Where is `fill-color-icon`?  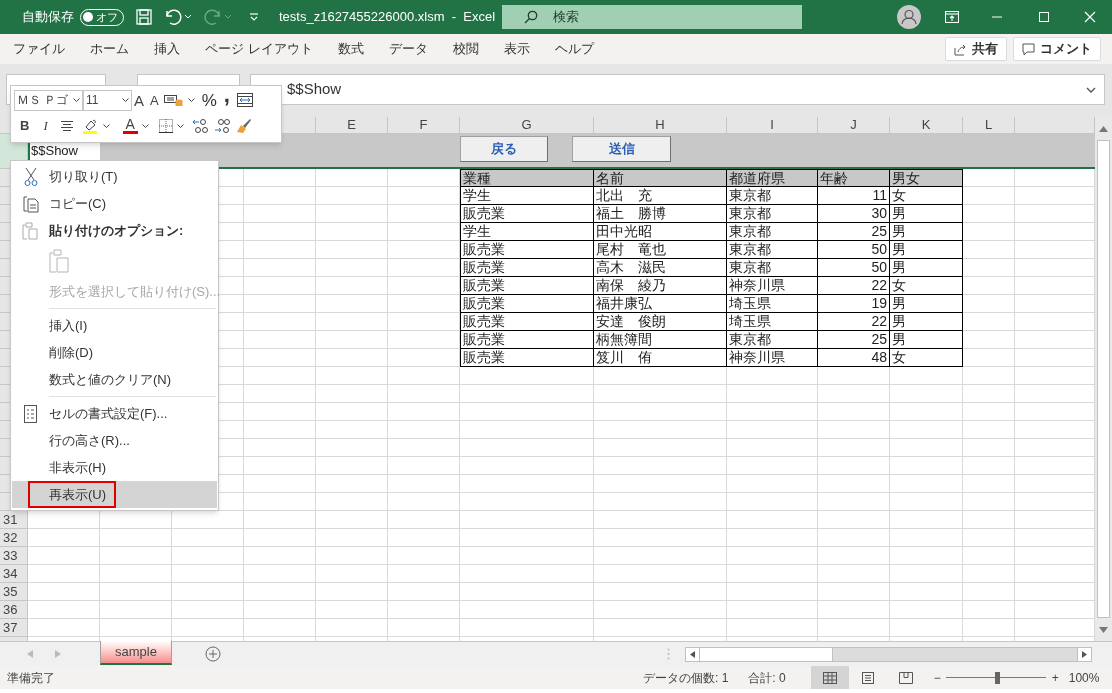 fill-color-icon is located at coordinates (89, 126).